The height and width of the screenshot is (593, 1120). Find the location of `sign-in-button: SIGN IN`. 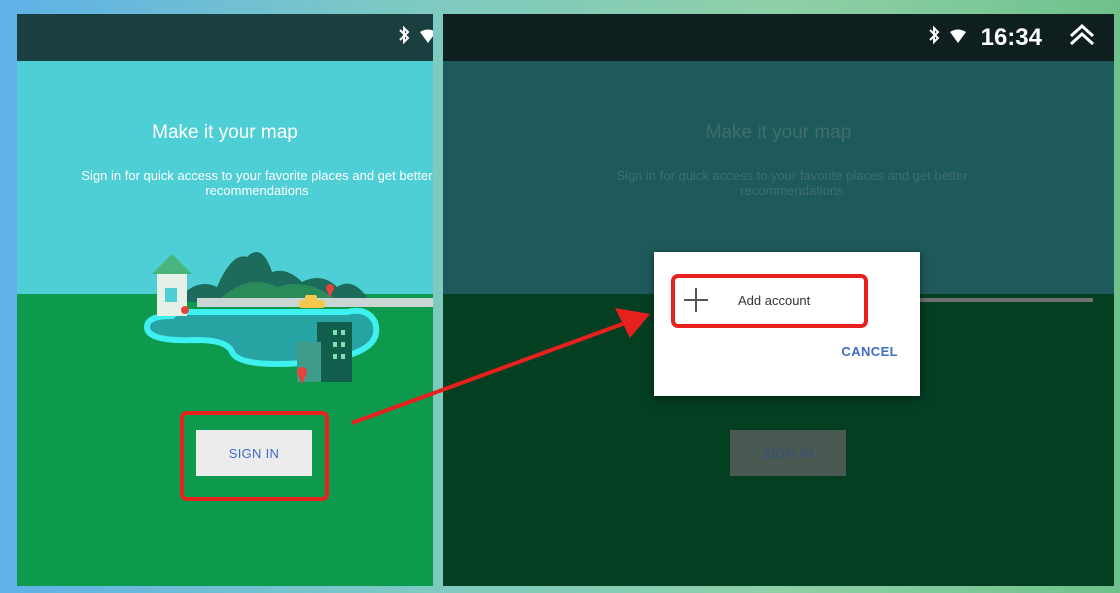

sign-in-button: SIGN IN is located at coordinates (788, 453).